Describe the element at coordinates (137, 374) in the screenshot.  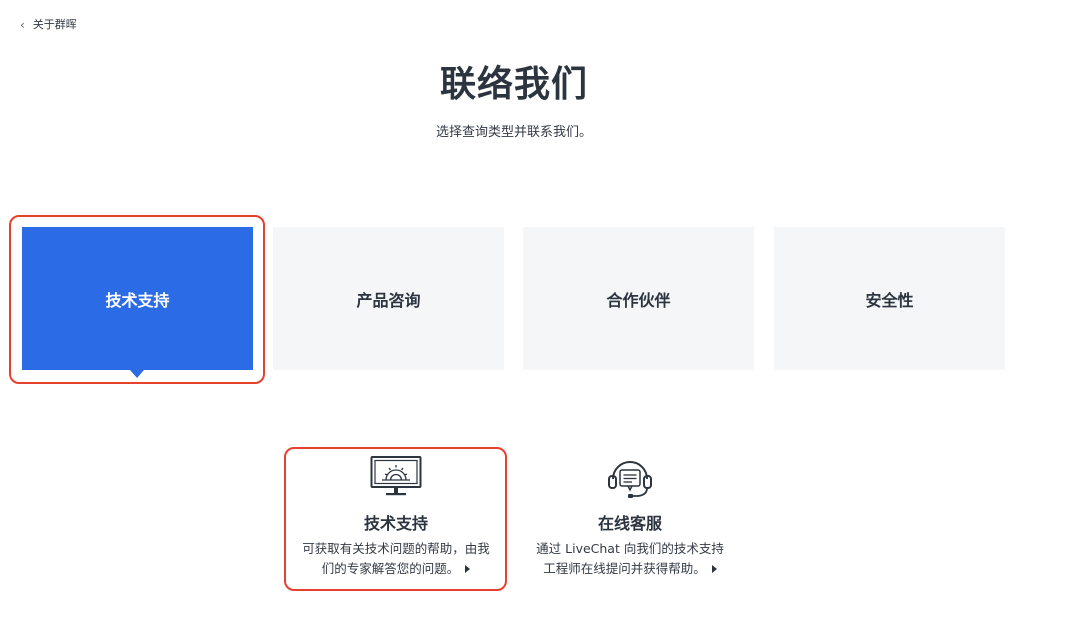
I see `selected-pointer` at that location.